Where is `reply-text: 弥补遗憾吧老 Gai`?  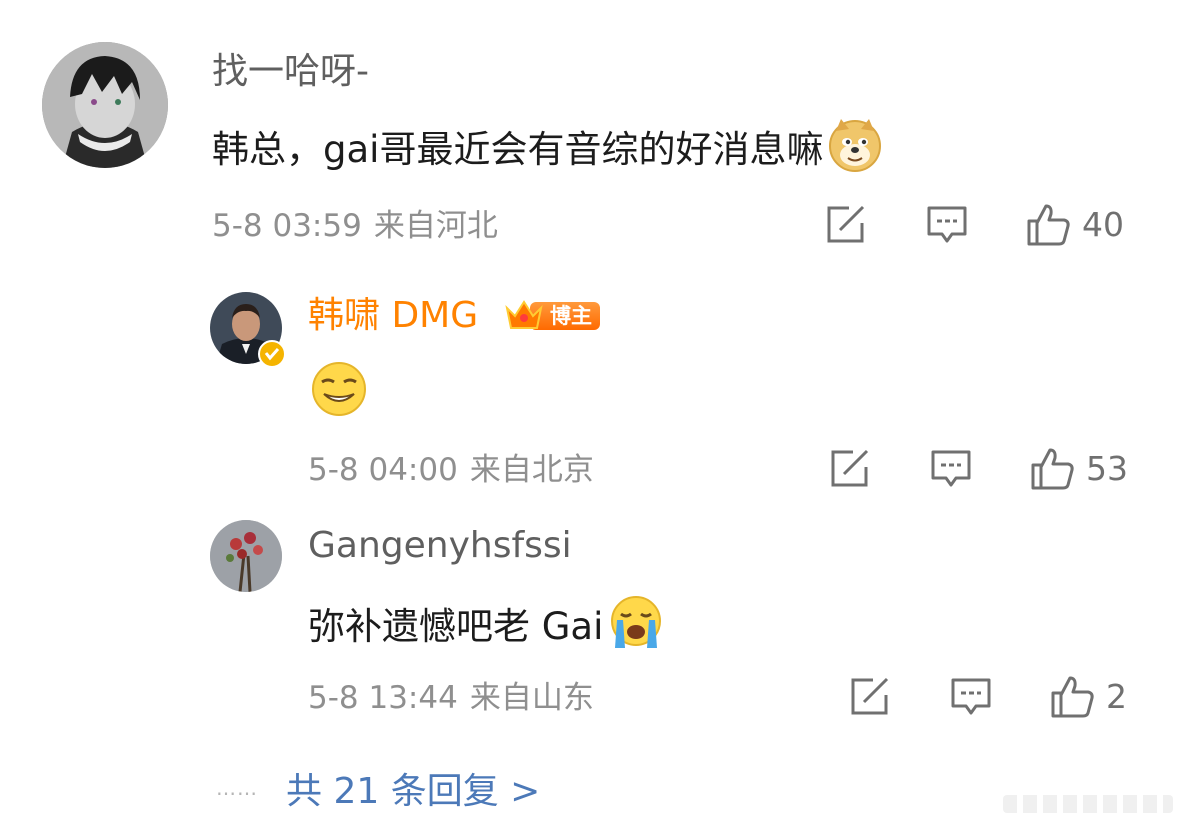 reply-text: 弥补遗憾吧老 Gai is located at coordinates (486, 627).